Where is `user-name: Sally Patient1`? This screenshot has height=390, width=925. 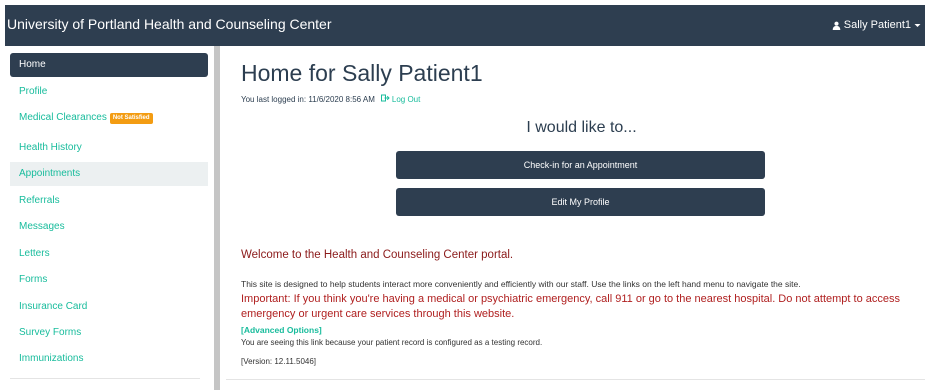 user-name: Sally Patient1 is located at coordinates (877, 25).